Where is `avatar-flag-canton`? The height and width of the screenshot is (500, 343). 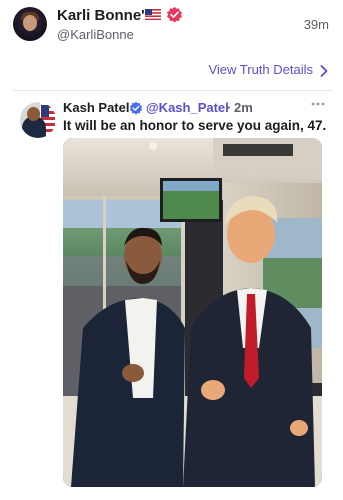 avatar-flag-canton is located at coordinates (45, 111).